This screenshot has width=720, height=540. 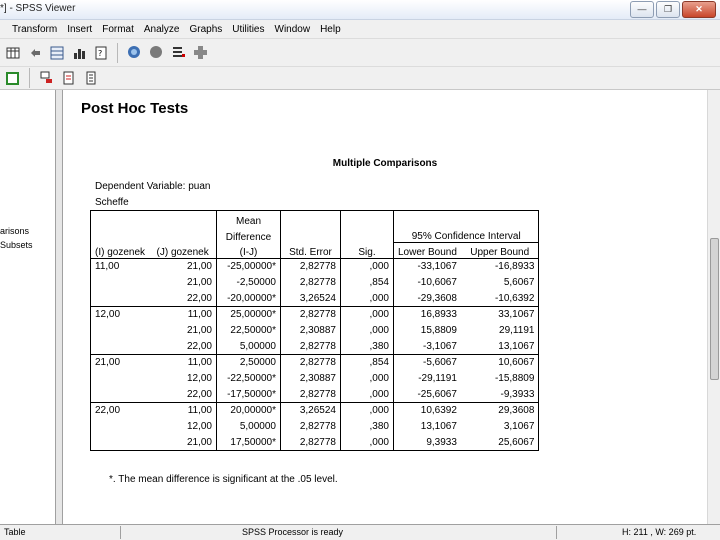 I want to click on header-upper-bound: Upper Bound, so click(x=500, y=250).